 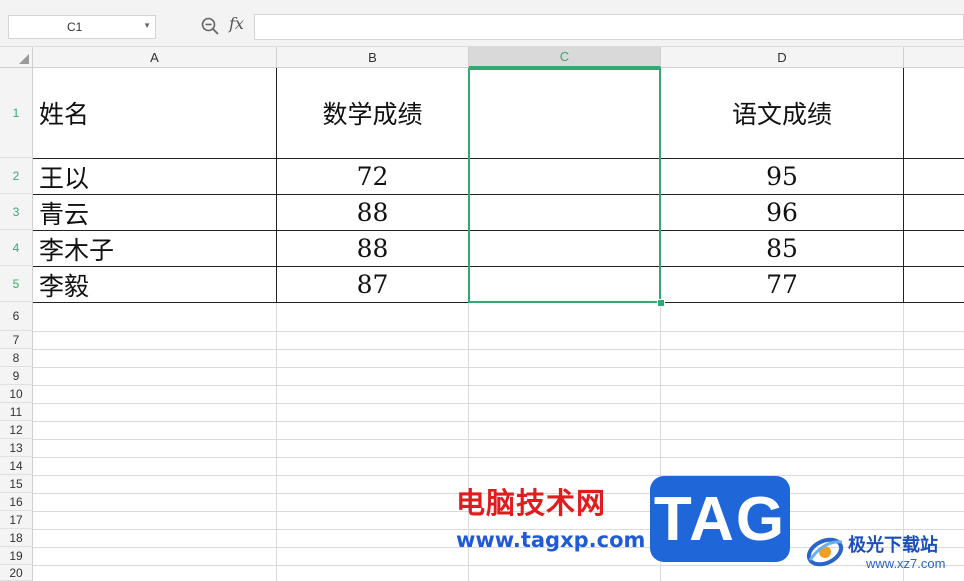 I want to click on row-header-4: 4, so click(x=16, y=248).